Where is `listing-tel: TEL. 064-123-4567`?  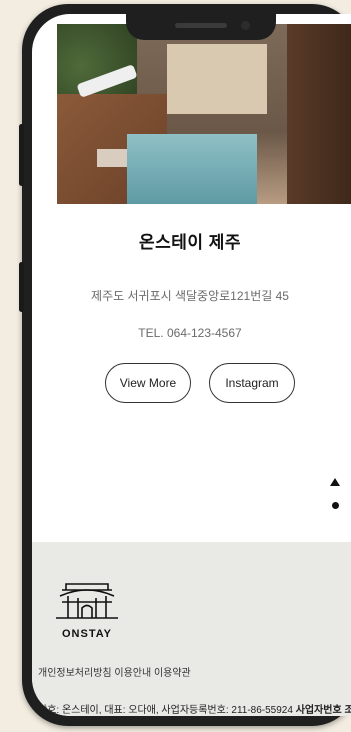 listing-tel: TEL. 064-123-4567 is located at coordinates (190, 333).